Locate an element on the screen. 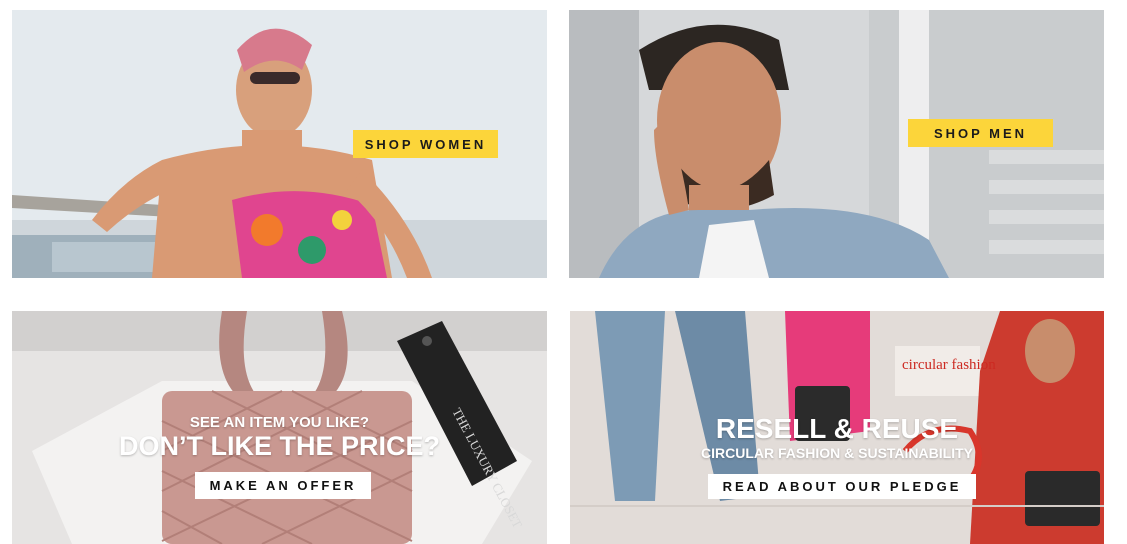 Image resolution: width=1127 pixels, height=544 pixels. offer-headline: DON’T LIKE THE PRICE? is located at coordinates (279, 446).